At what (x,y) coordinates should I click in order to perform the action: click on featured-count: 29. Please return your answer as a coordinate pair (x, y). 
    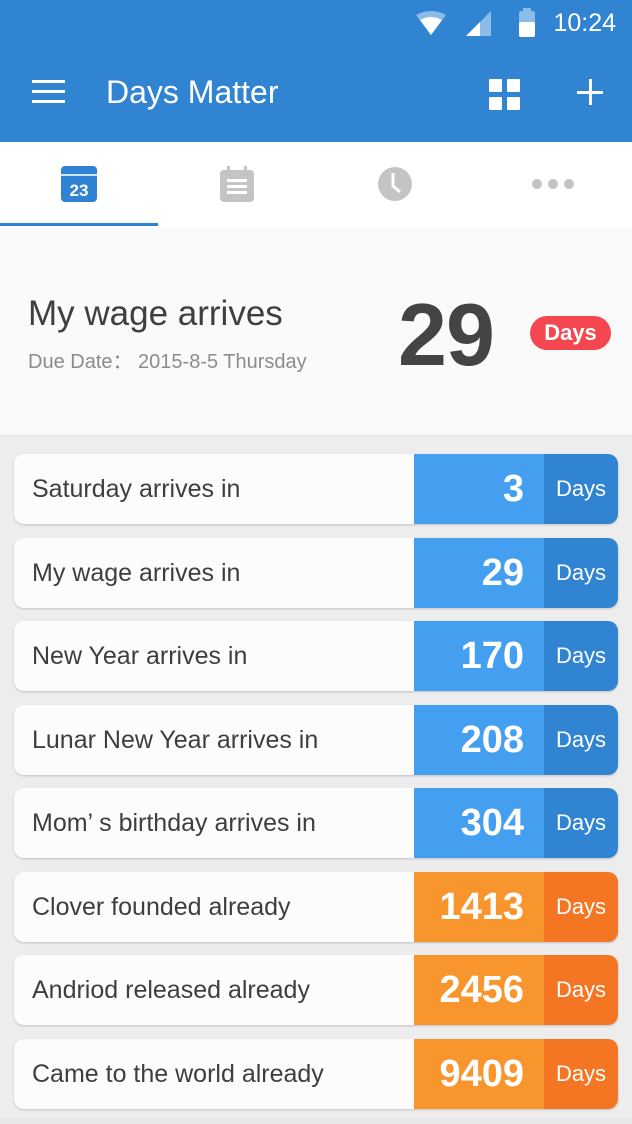
    Looking at the image, I should click on (446, 334).